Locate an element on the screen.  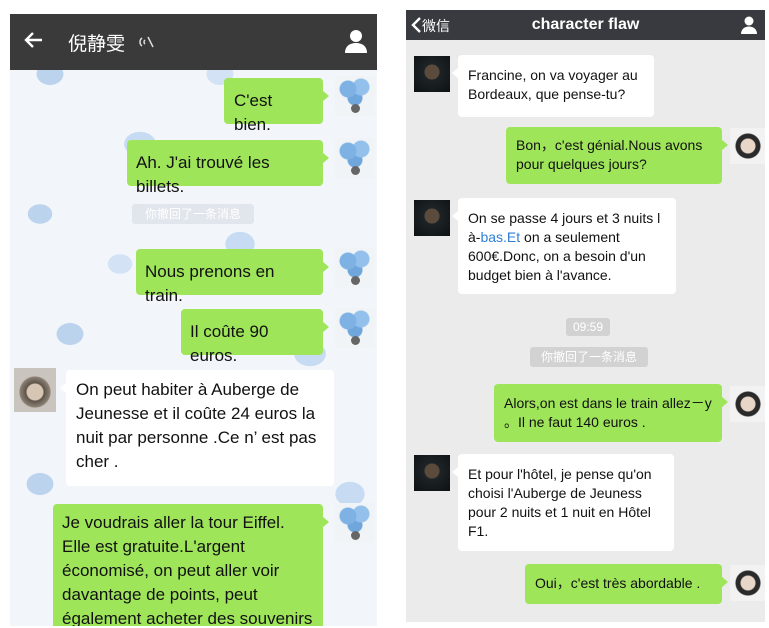
message-bubble: Nous prenons en train. is located at coordinates (232, 277).